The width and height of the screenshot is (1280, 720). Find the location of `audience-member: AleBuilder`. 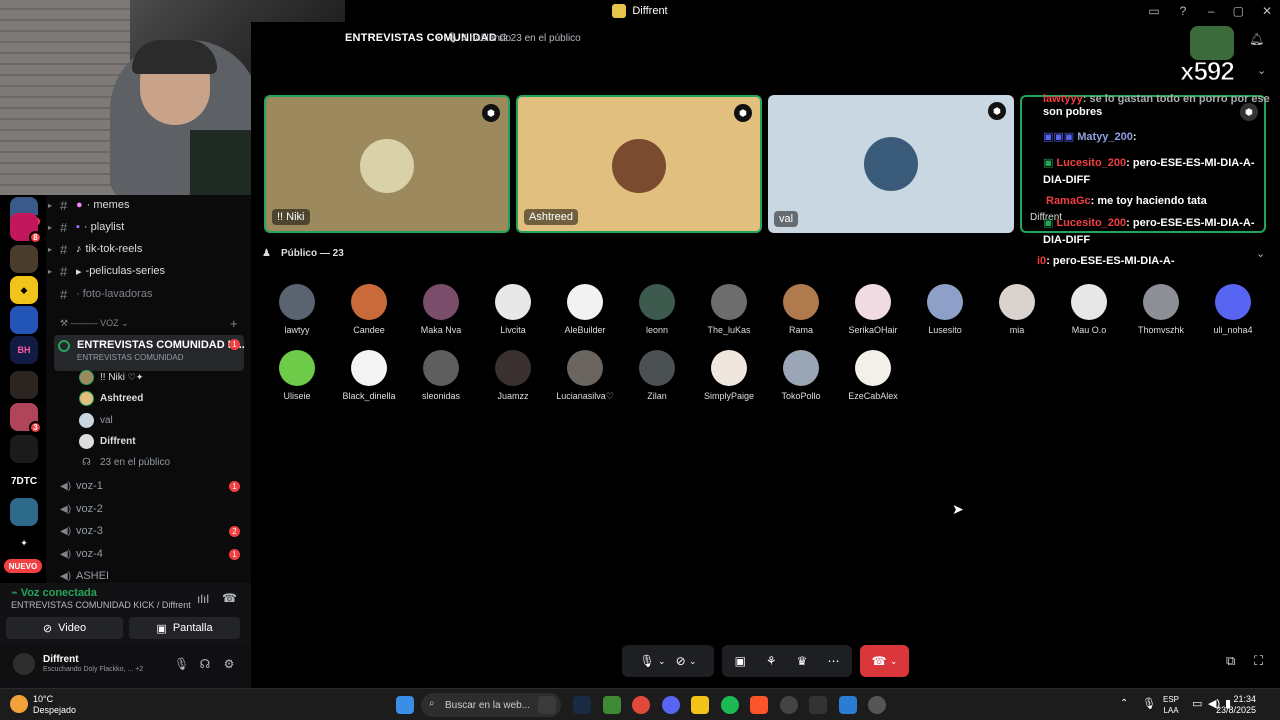

audience-member: AleBuilder is located at coordinates (585, 309).